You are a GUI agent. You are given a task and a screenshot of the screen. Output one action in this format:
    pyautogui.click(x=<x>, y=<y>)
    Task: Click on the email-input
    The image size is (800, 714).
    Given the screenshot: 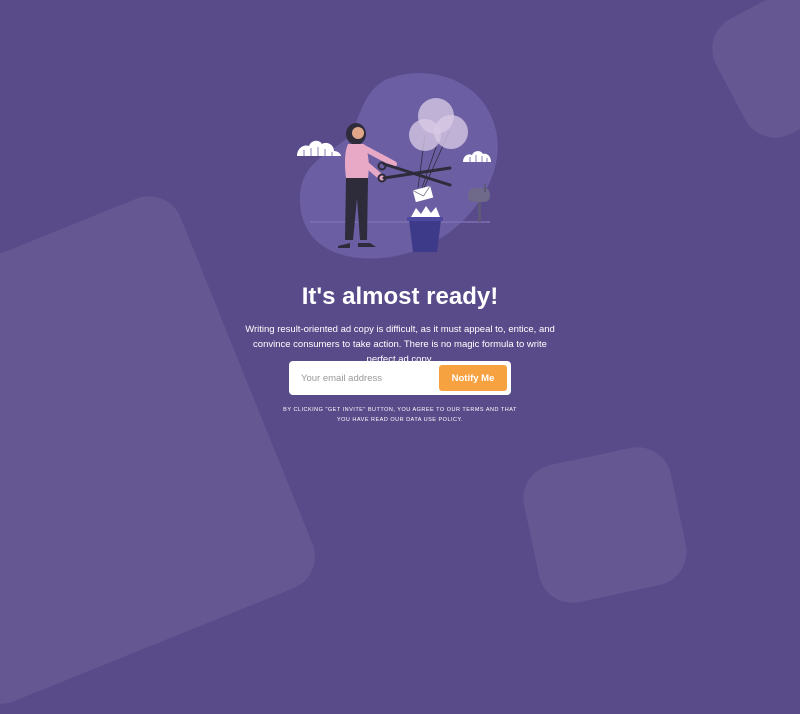 What is the action you would take?
    pyautogui.click(x=363, y=378)
    